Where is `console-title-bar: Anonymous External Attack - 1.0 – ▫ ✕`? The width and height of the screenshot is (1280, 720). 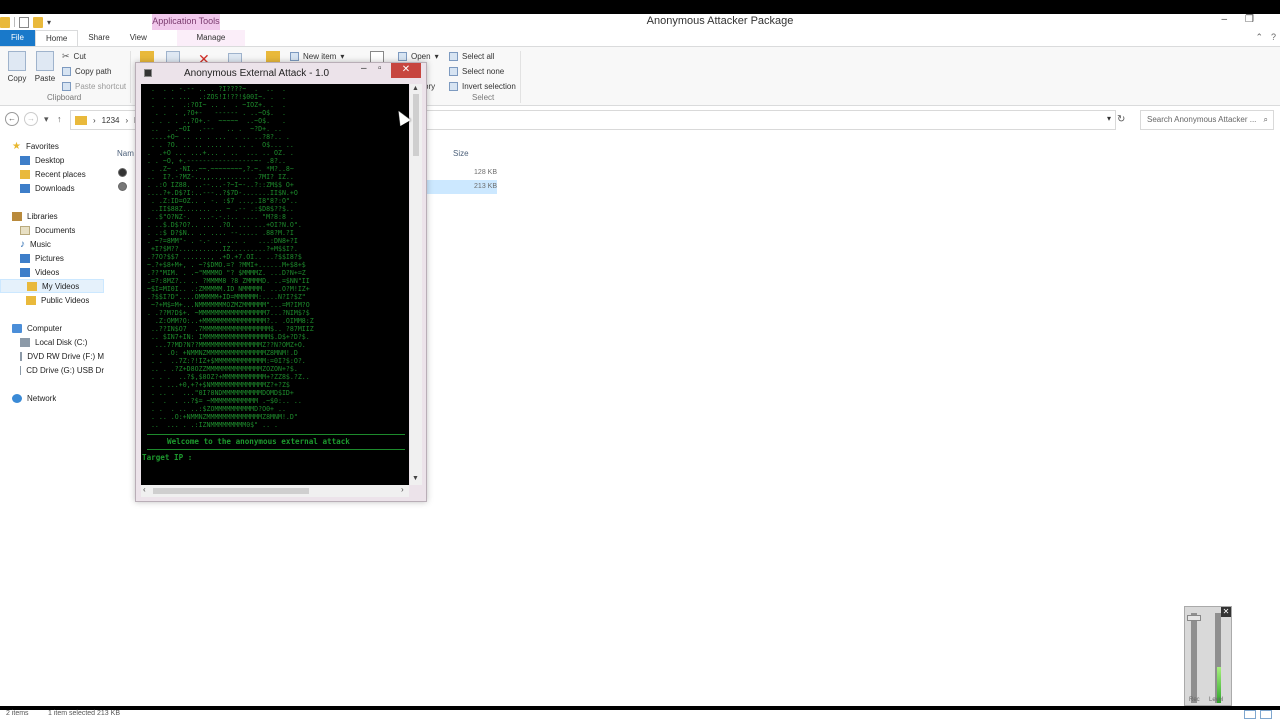 console-title-bar: Anonymous External Attack - 1.0 – ▫ ✕ is located at coordinates (281, 73).